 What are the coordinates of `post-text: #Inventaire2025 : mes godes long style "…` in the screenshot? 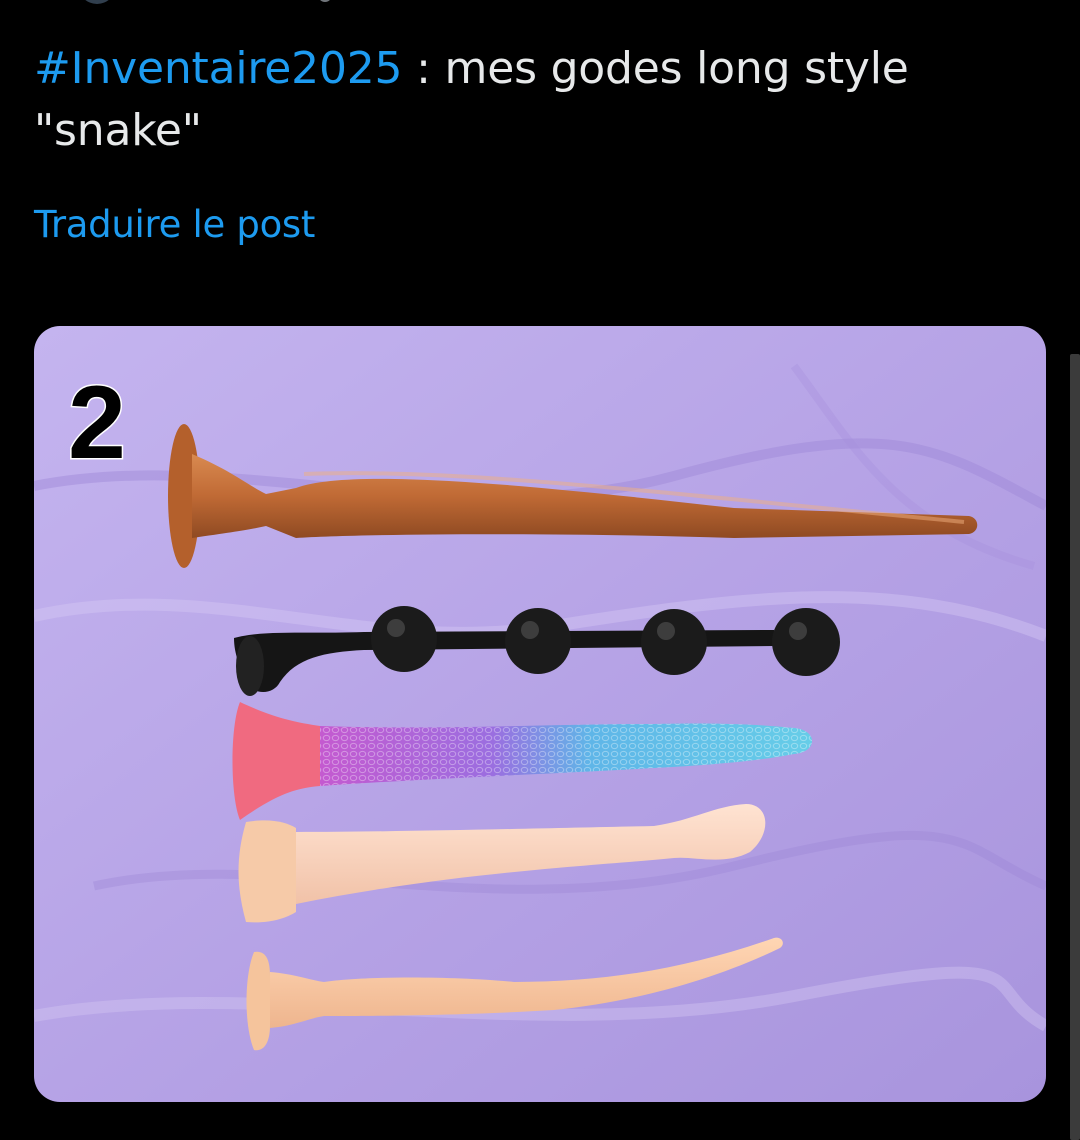 It's located at (539, 100).